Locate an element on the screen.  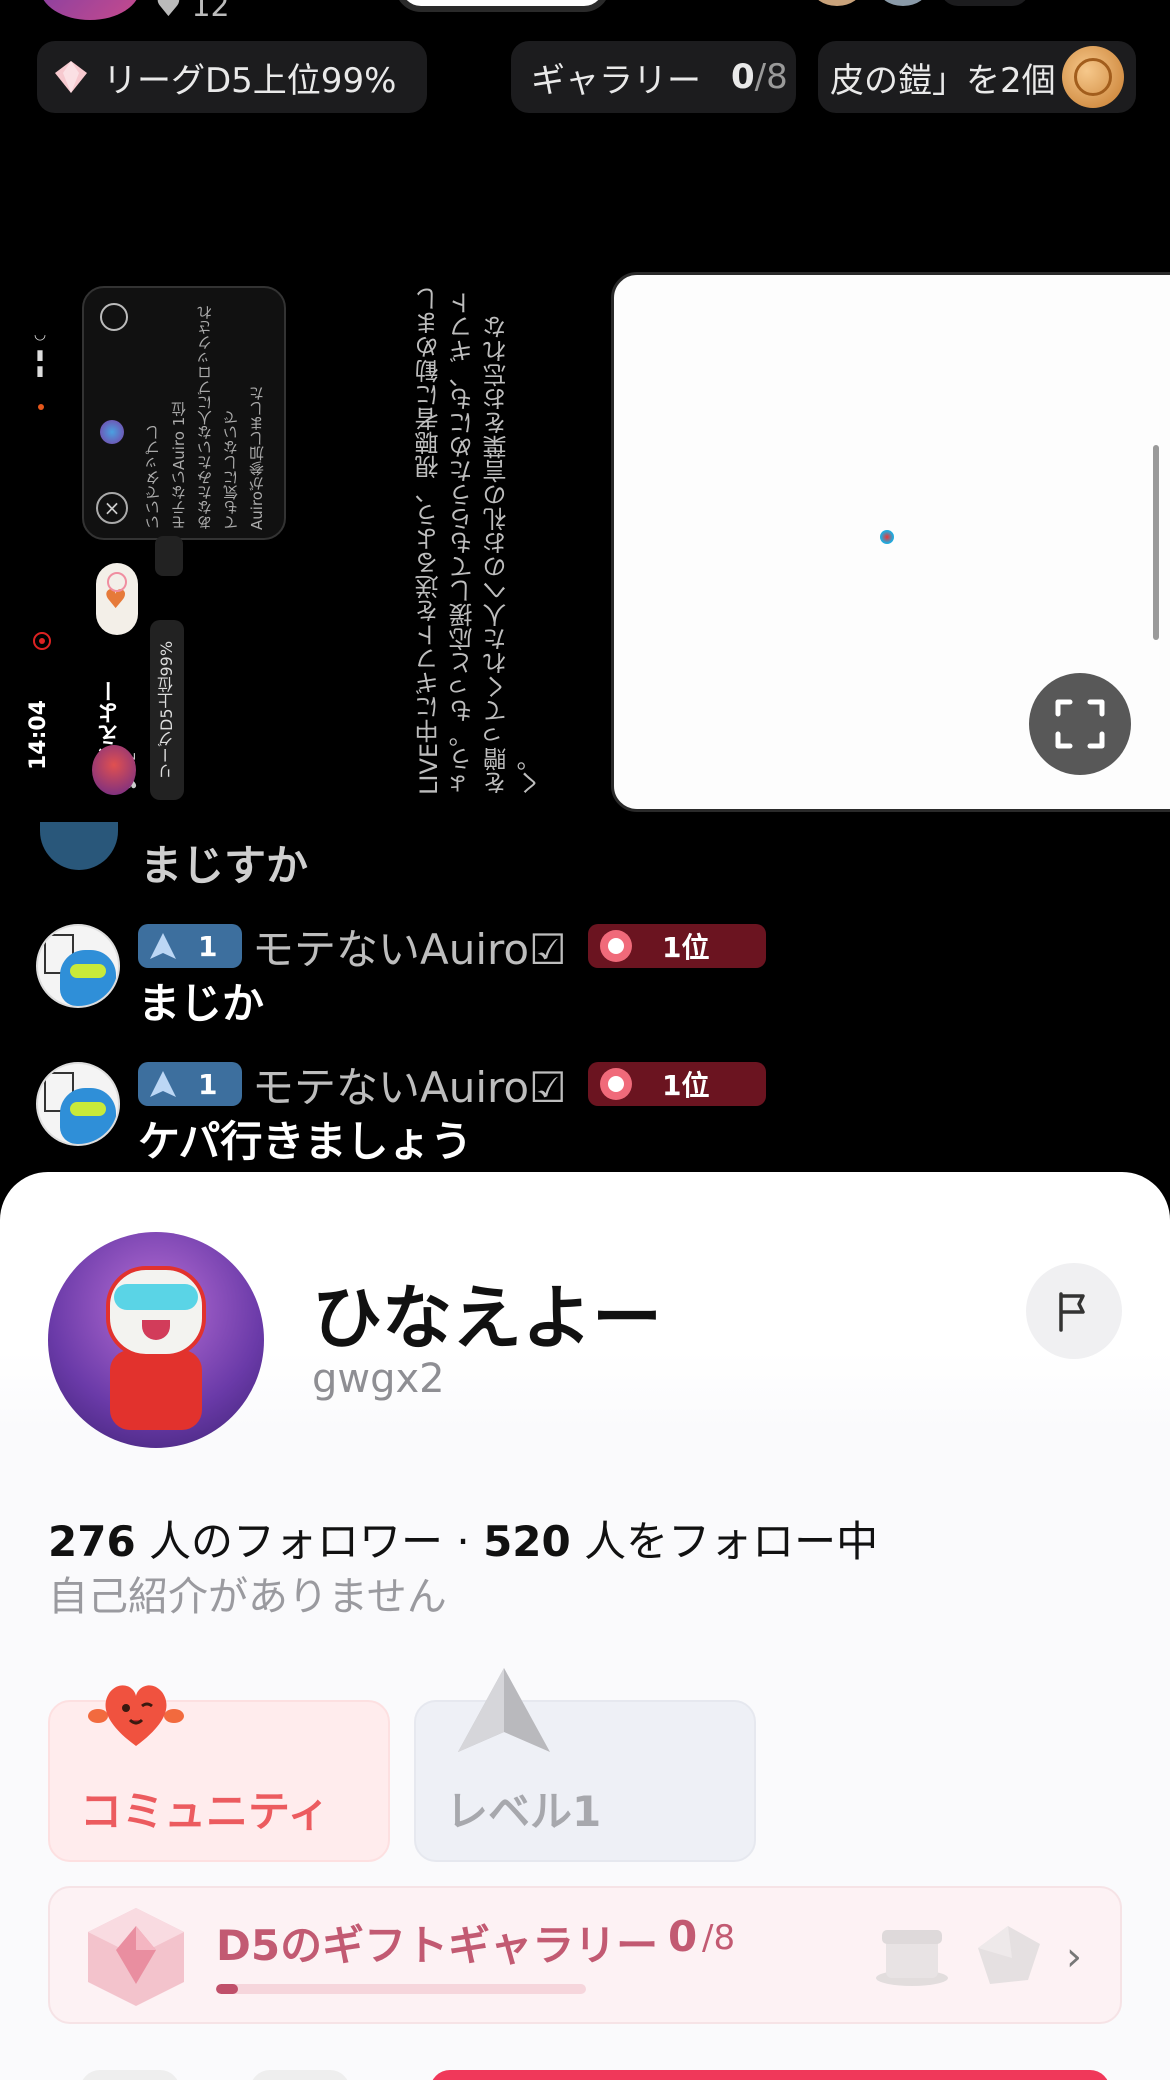
follow-stats: 276 人のフォロワー · 520 人をフォロー中 is located at coordinates (463, 1538).